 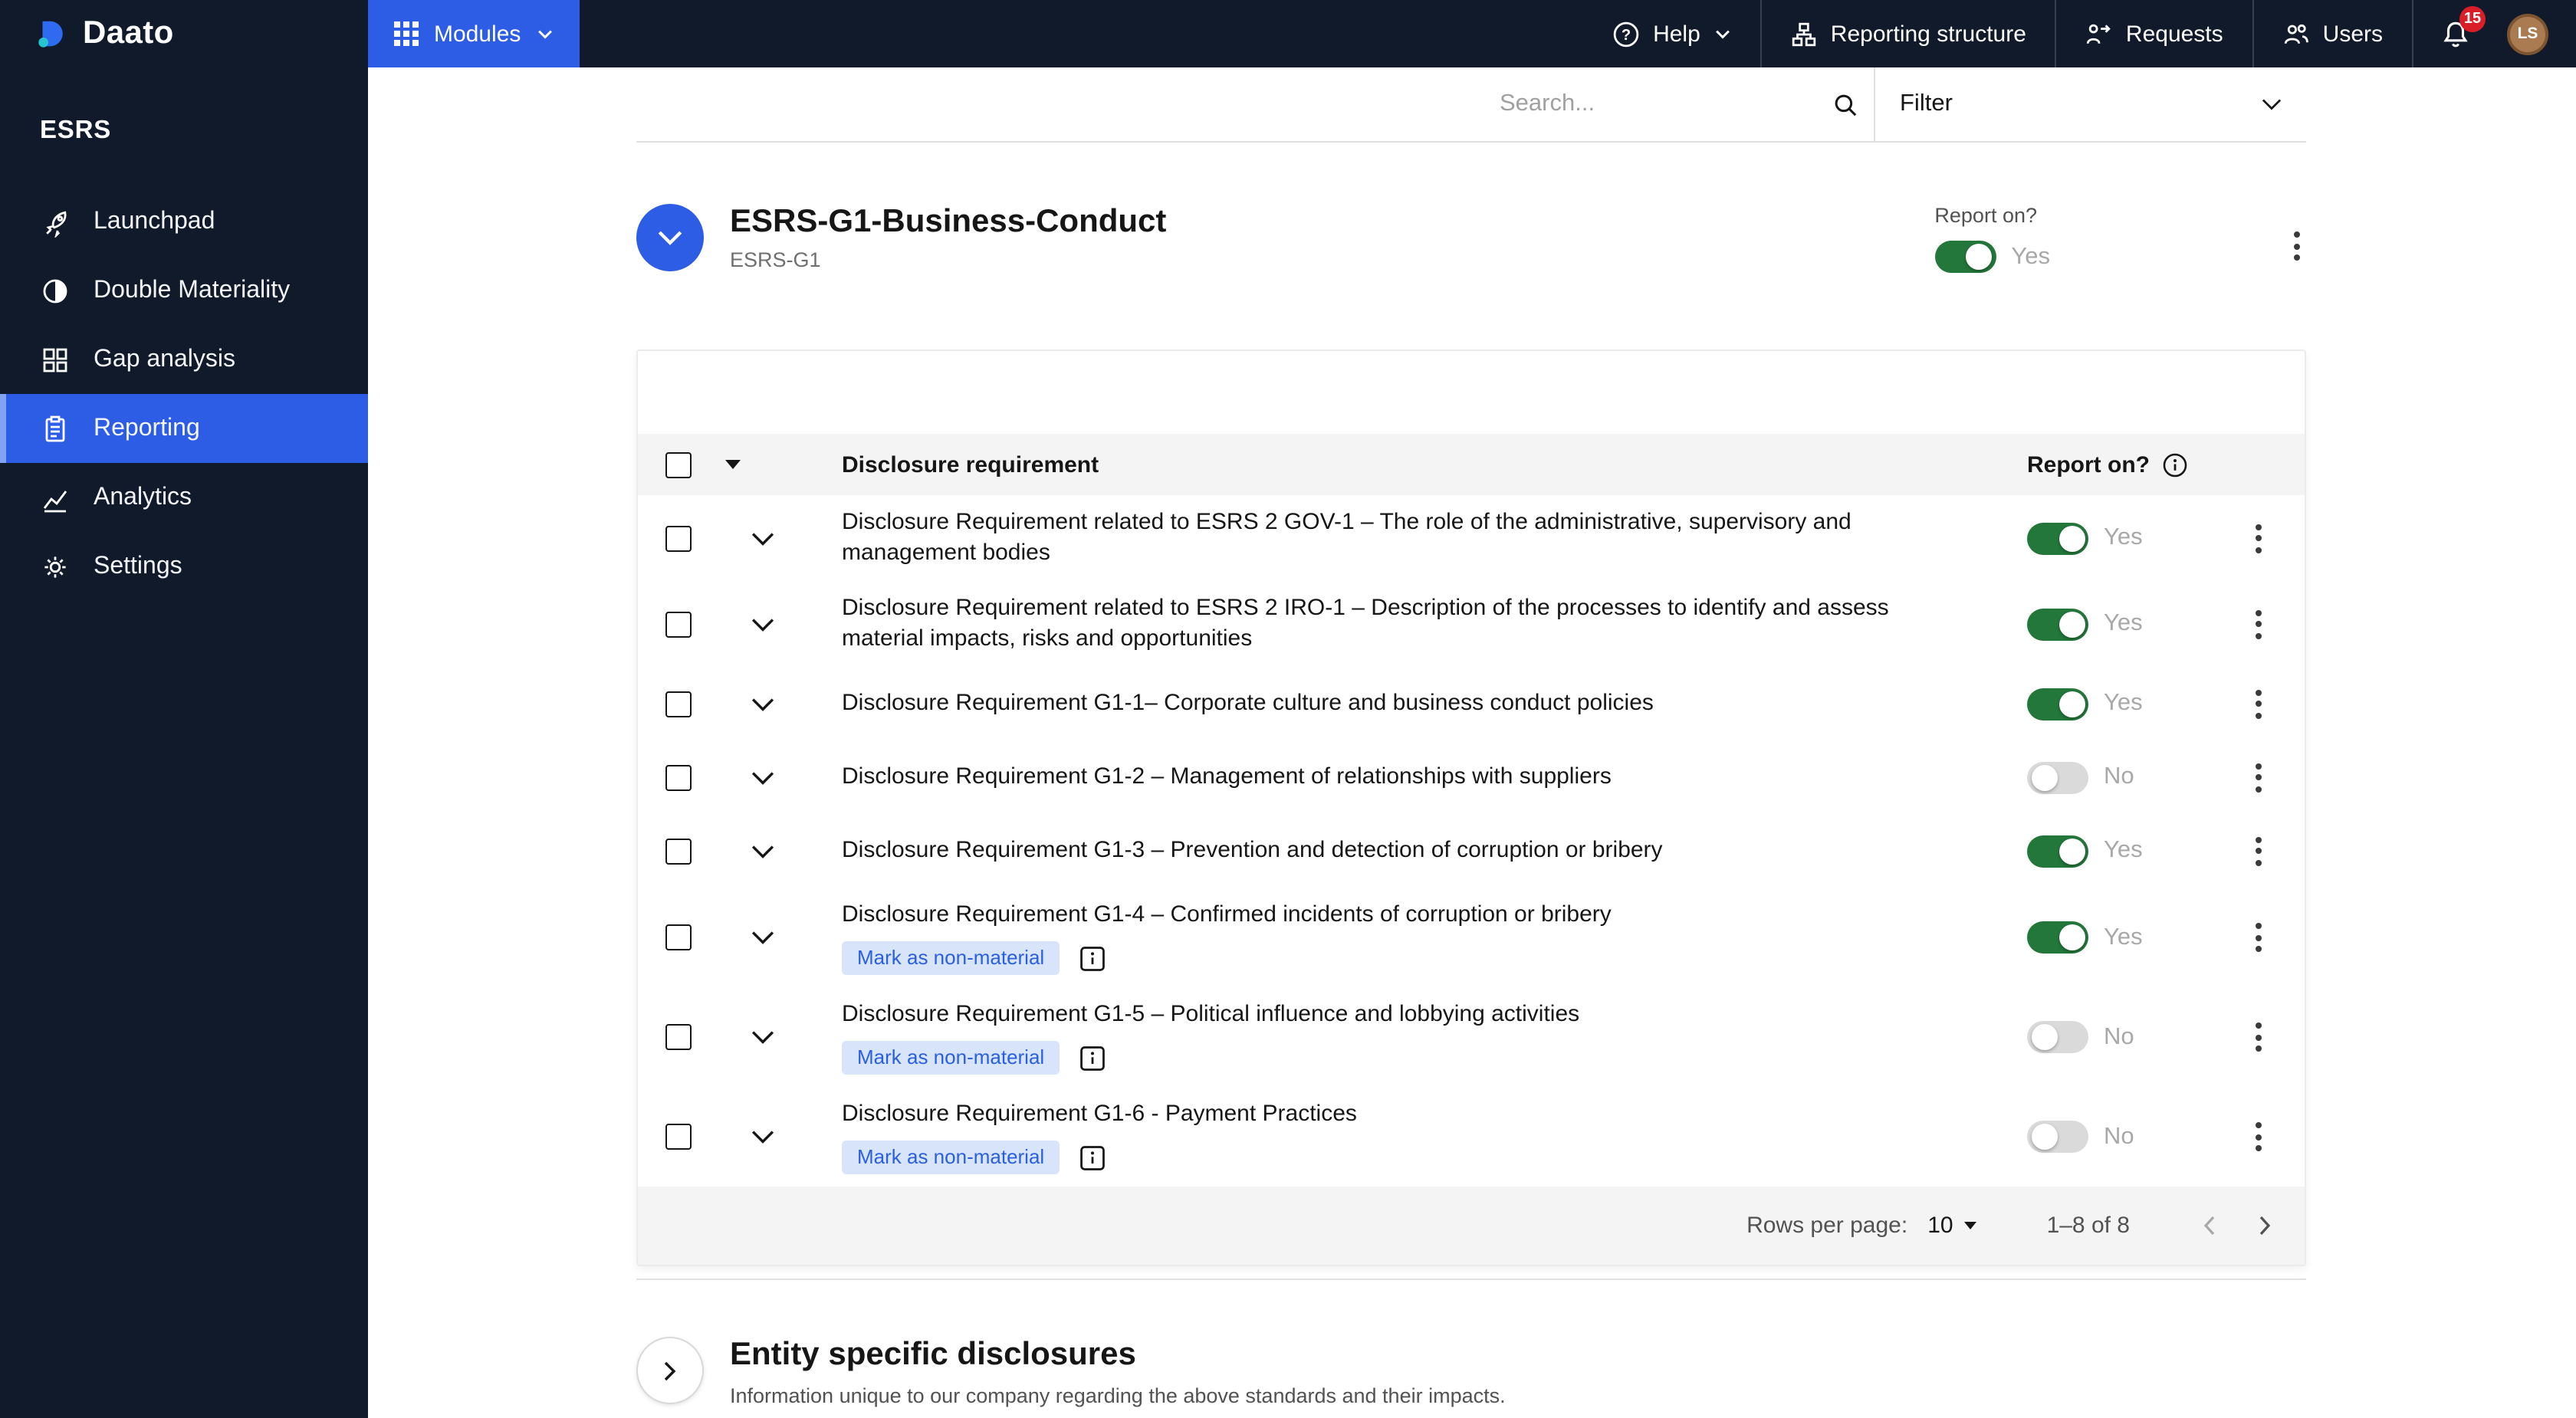 What do you see at coordinates (733, 464) in the screenshot?
I see `sort-caret-icon` at bounding box center [733, 464].